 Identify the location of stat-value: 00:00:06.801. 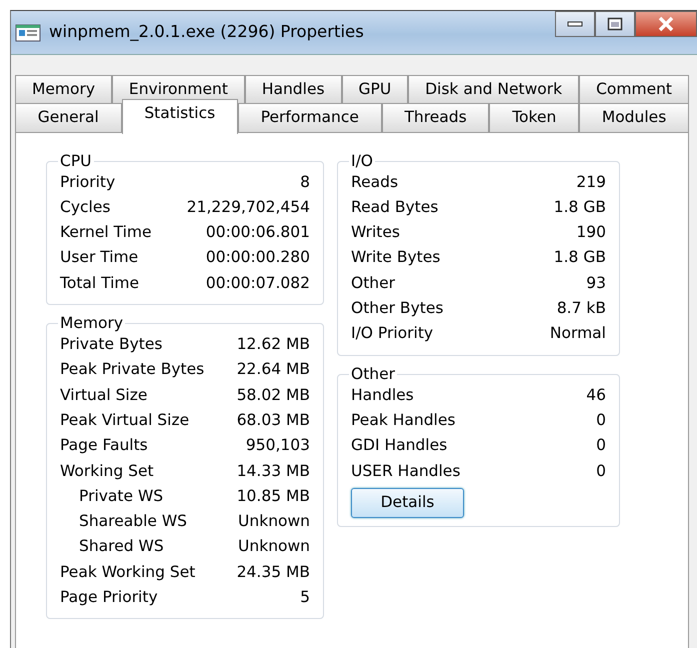
(258, 233).